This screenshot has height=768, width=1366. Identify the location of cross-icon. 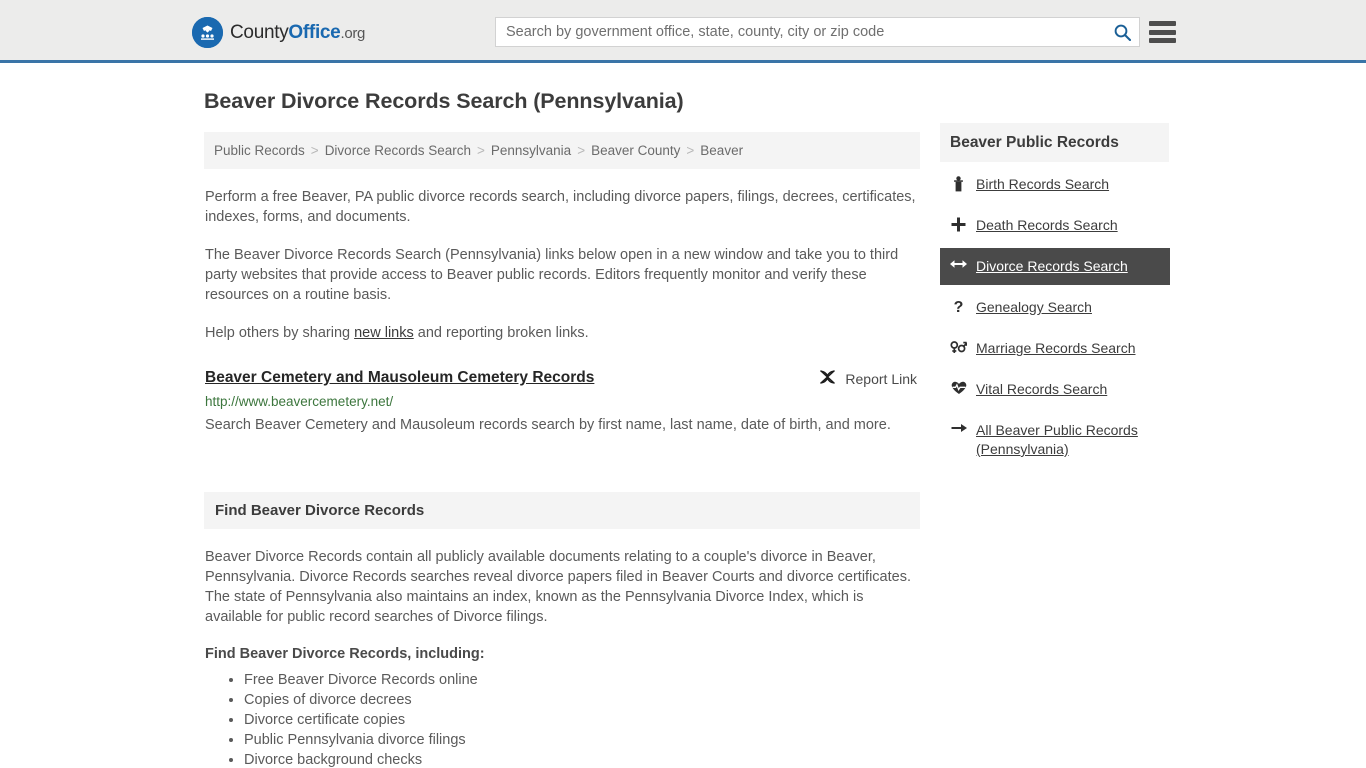
(958, 224).